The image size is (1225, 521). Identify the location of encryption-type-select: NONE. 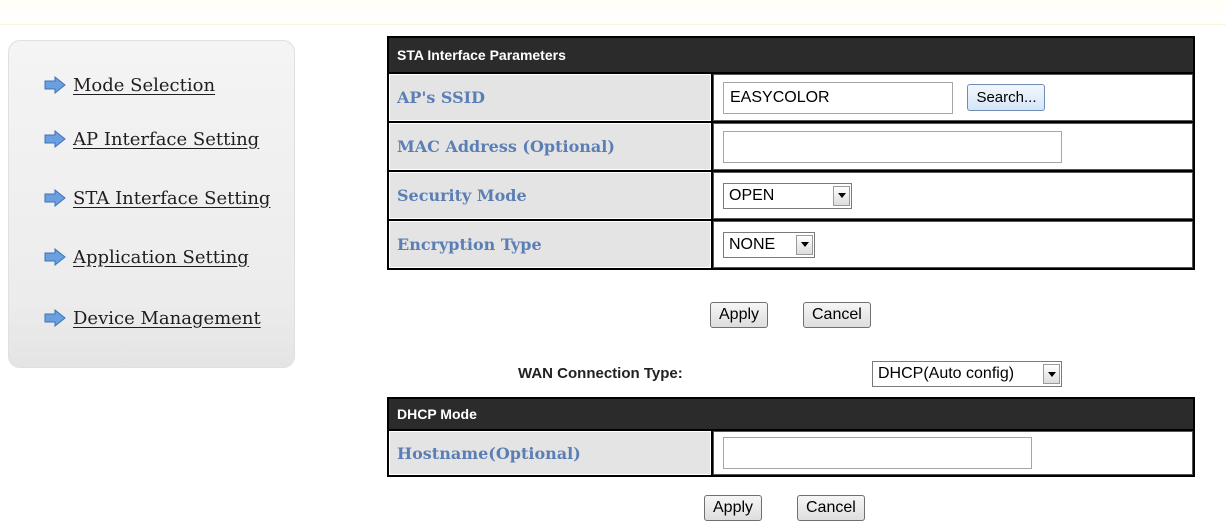
(769, 244).